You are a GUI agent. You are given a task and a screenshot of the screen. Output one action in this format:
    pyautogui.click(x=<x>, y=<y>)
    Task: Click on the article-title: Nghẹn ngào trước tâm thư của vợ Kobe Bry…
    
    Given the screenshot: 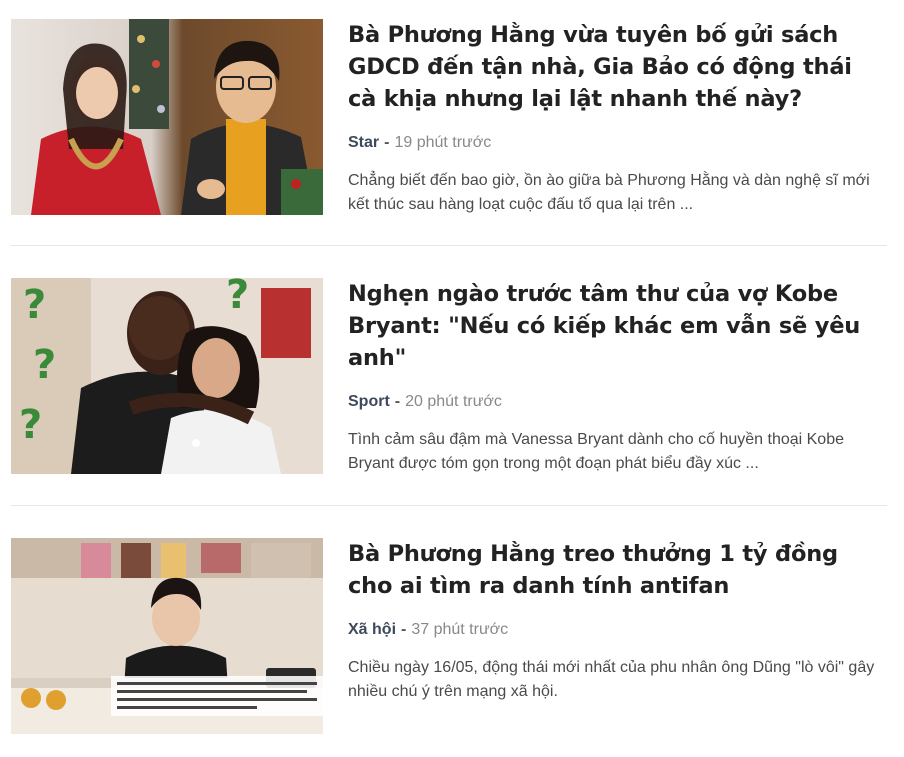 What is the action you would take?
    pyautogui.click(x=617, y=326)
    